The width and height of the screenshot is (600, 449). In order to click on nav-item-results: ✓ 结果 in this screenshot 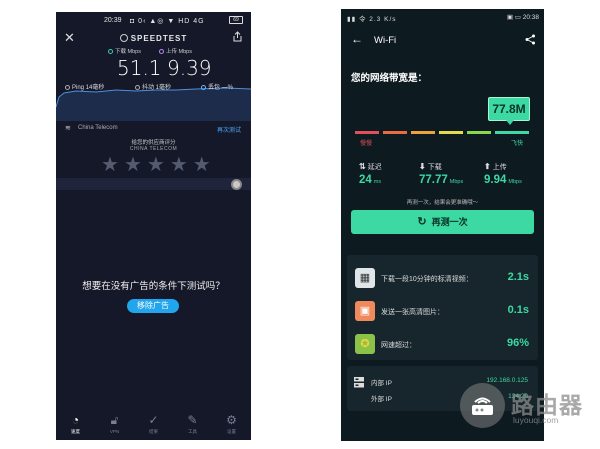, I will do `click(153, 425)`.